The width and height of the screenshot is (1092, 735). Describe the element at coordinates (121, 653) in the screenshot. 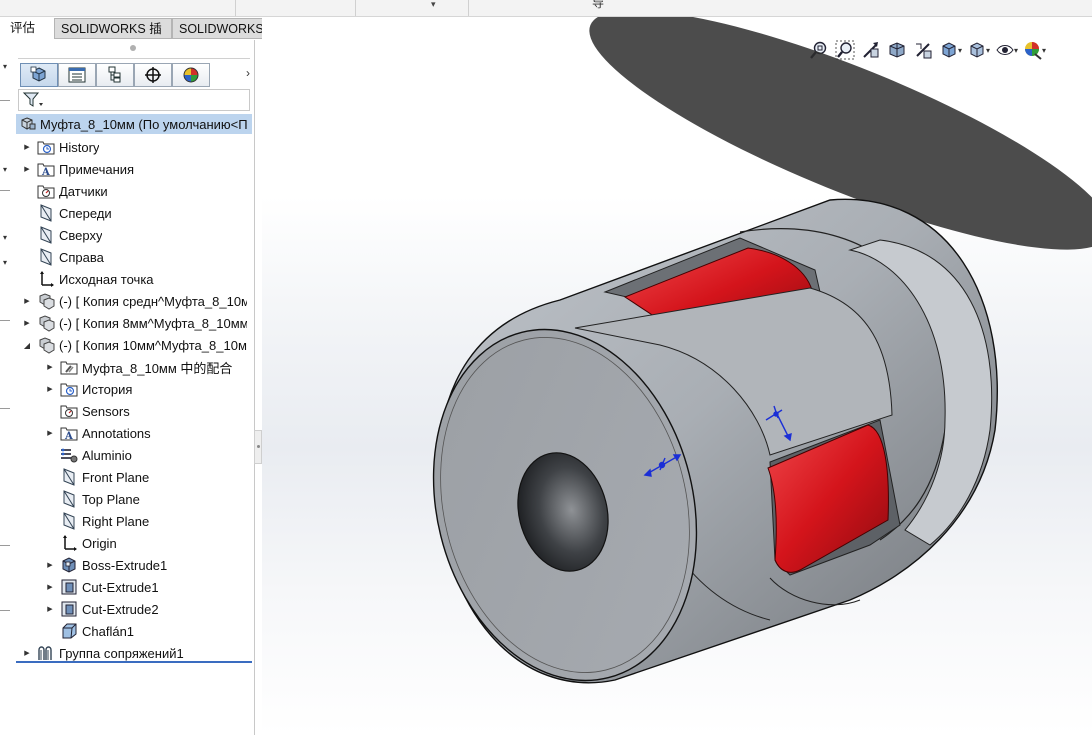

I see `tree-item-label: Группа сопряжений1` at that location.